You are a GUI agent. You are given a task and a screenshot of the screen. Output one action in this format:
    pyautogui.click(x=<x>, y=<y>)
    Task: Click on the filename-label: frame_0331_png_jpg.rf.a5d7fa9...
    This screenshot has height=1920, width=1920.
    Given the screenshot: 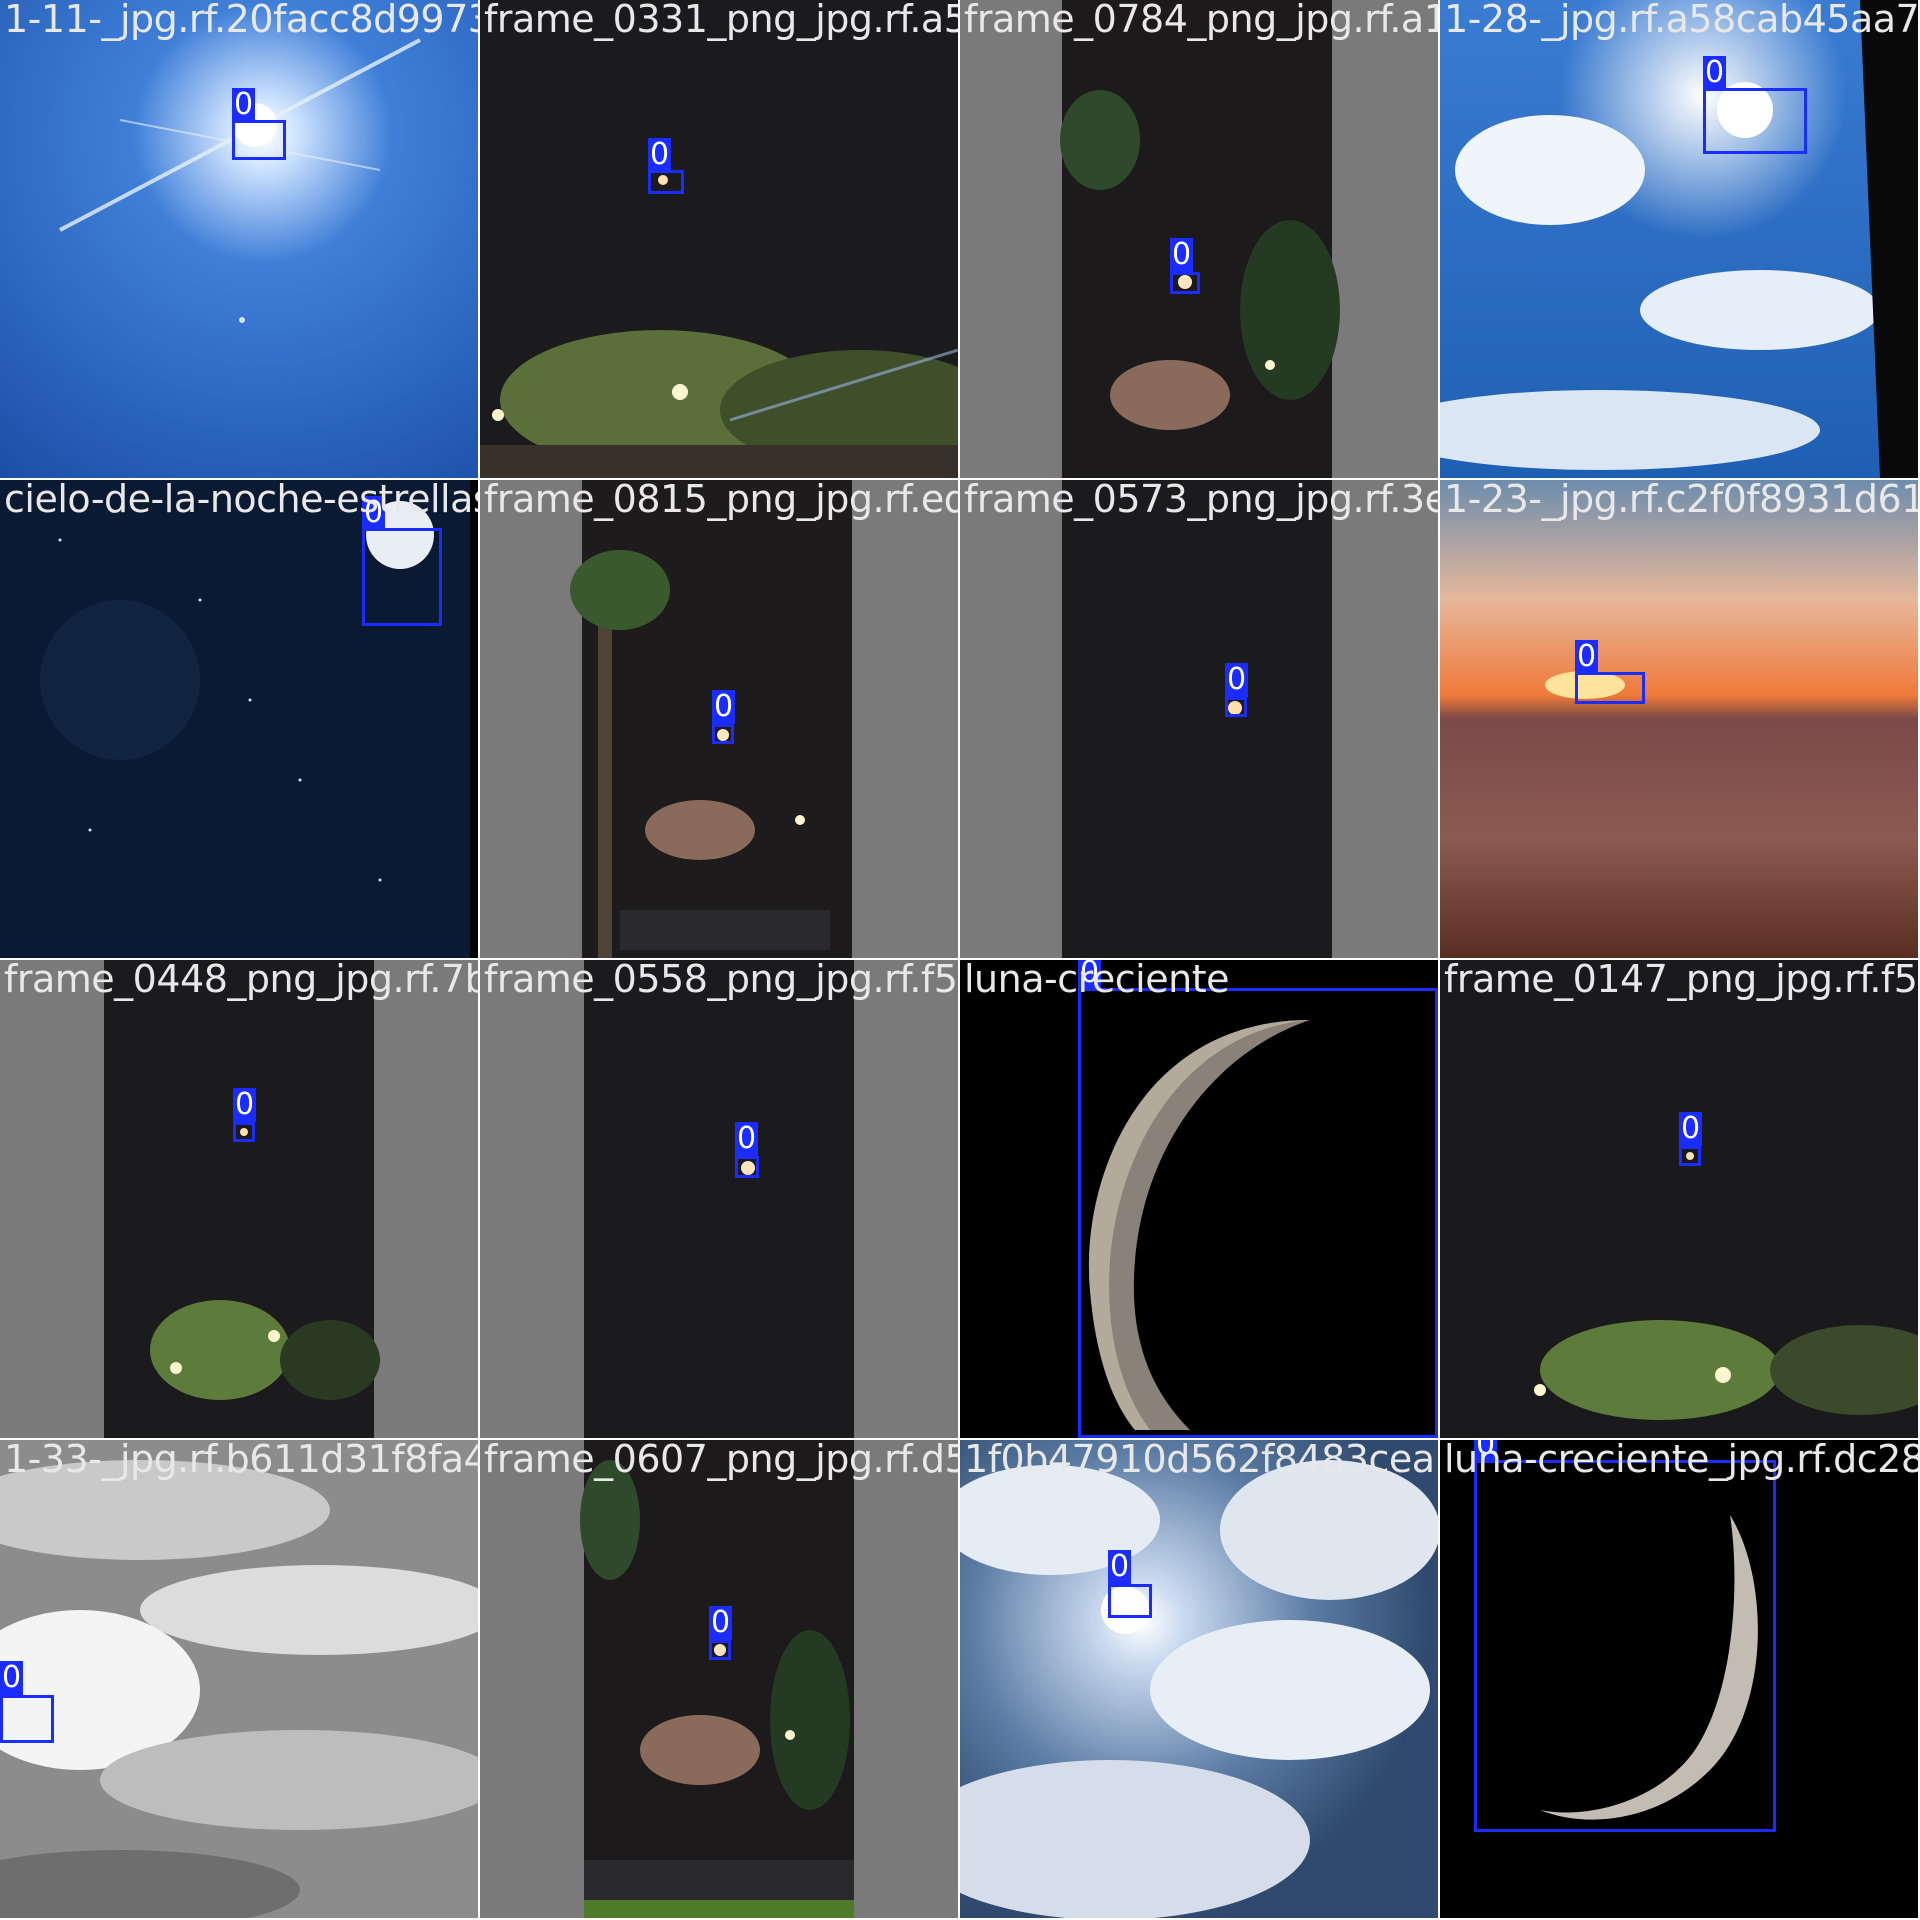 What is the action you would take?
    pyautogui.click(x=721, y=20)
    